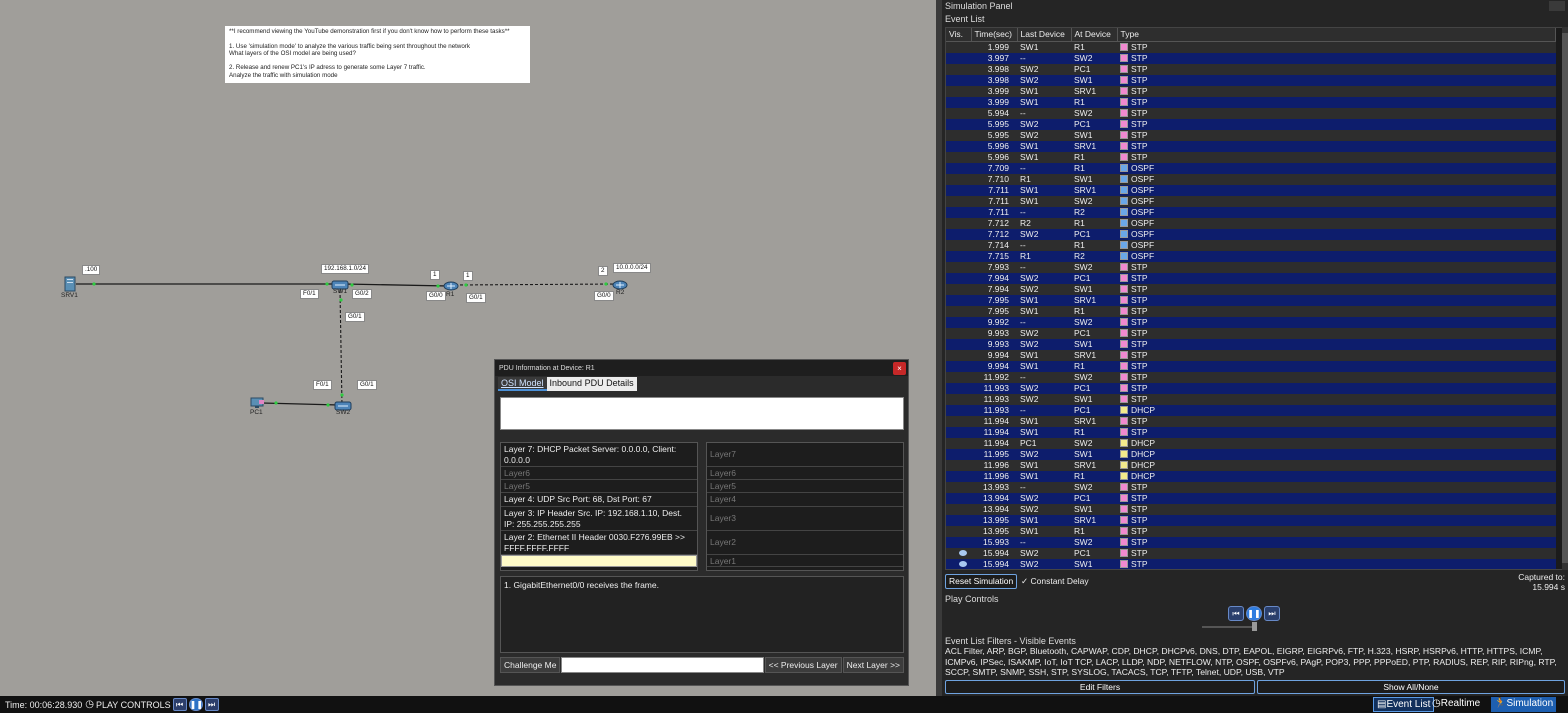 The height and width of the screenshot is (713, 1568). Describe the element at coordinates (1251, 333) in the screenshot. I see `event-row: 9.993 SW2 PC1 STP` at that location.